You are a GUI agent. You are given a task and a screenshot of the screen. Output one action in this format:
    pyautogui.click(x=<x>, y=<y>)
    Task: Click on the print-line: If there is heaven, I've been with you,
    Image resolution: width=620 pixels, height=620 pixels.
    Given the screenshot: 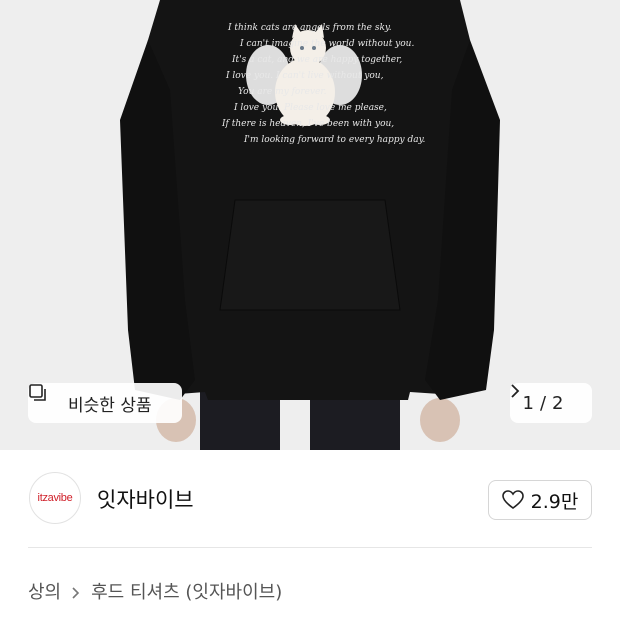 What is the action you would take?
    pyautogui.click(x=307, y=124)
    